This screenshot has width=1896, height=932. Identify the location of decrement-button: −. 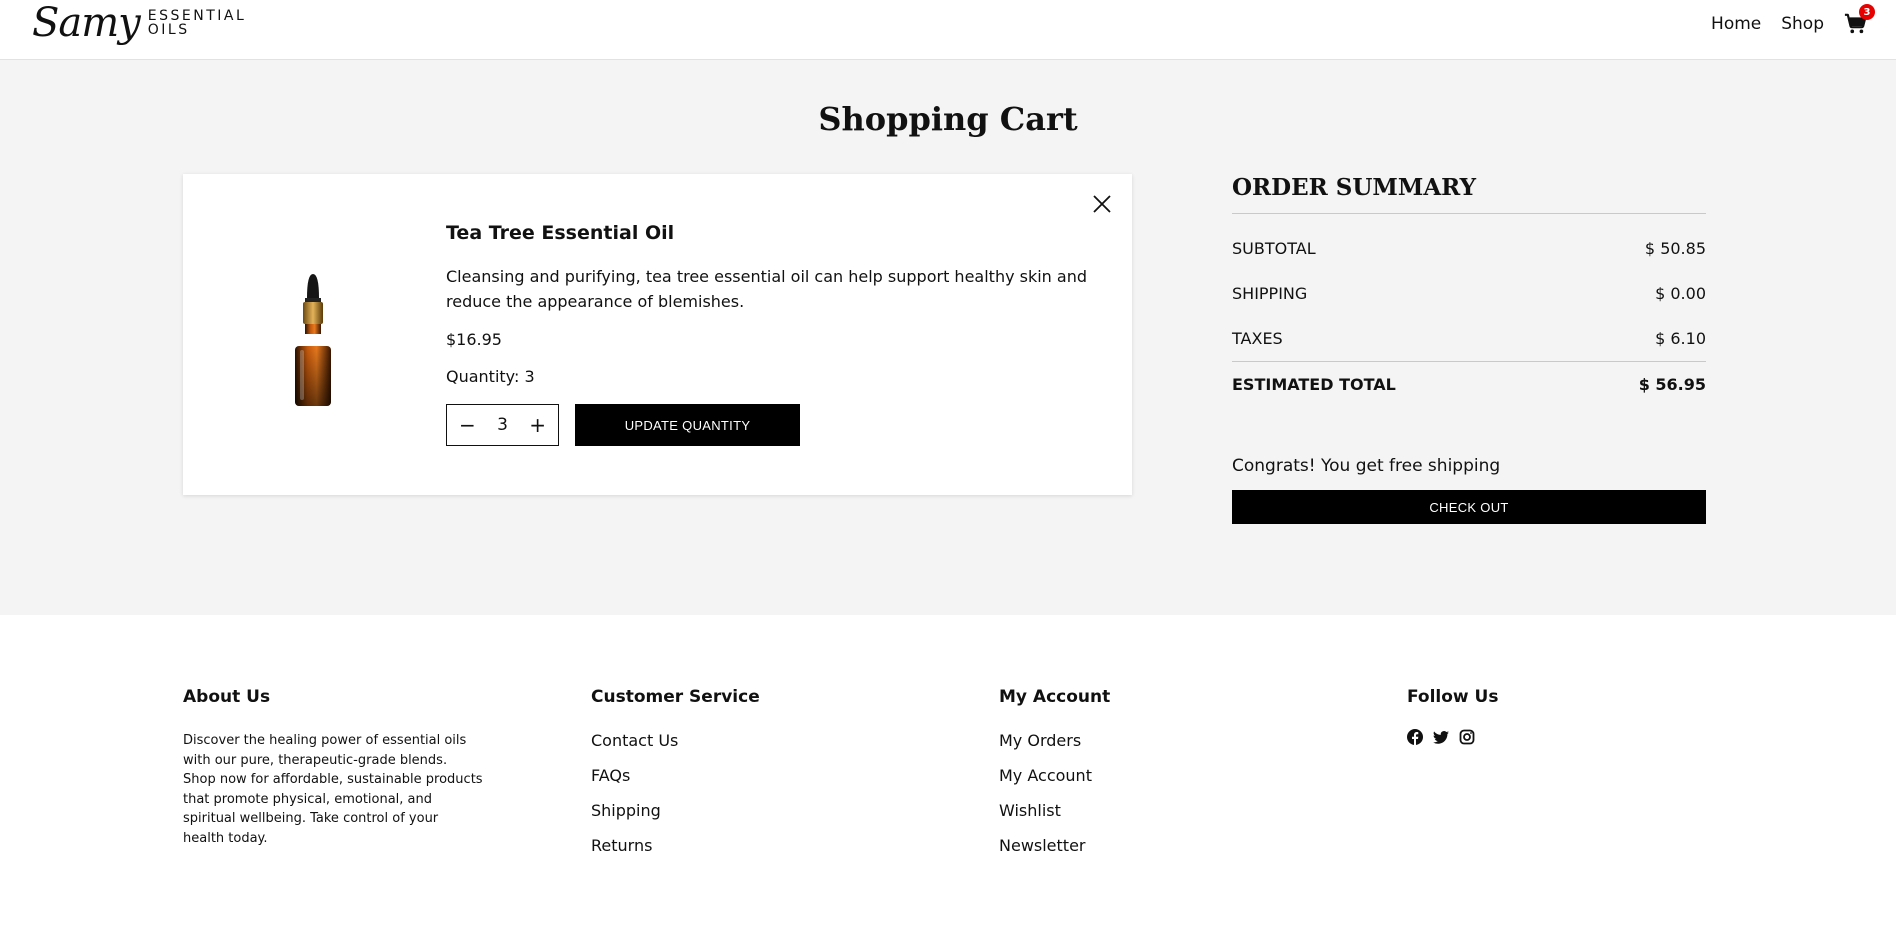
(467, 425).